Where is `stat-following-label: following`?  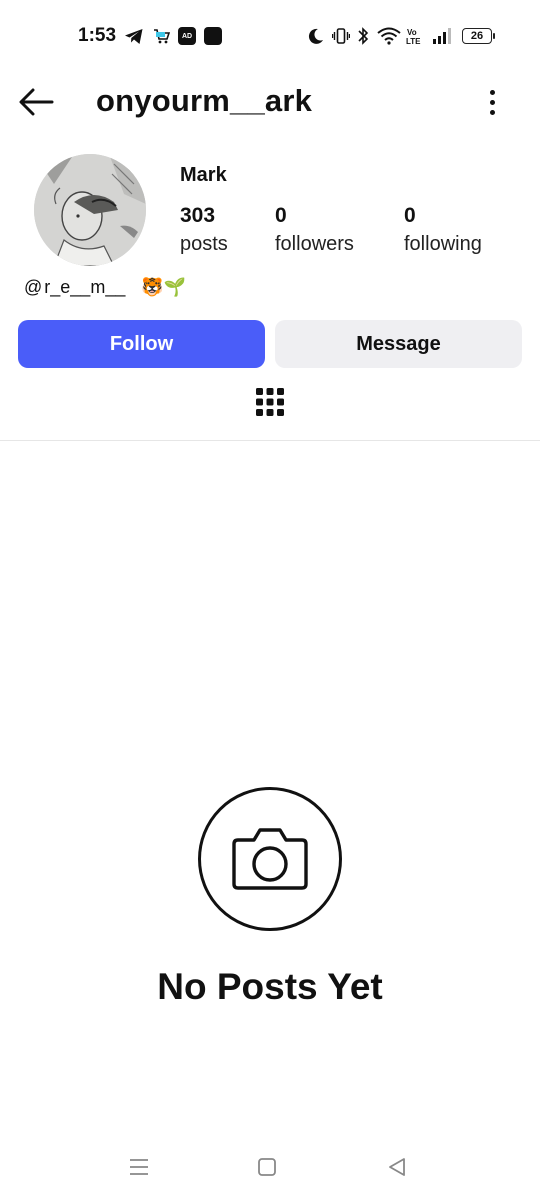 stat-following-label: following is located at coordinates (443, 244).